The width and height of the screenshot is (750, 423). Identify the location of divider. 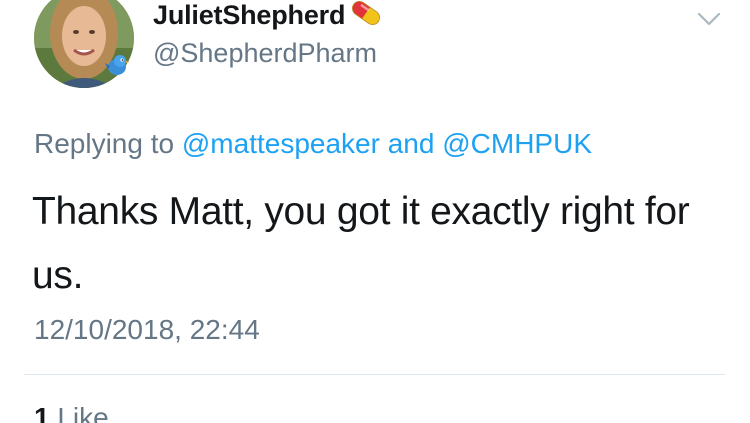
(374, 374).